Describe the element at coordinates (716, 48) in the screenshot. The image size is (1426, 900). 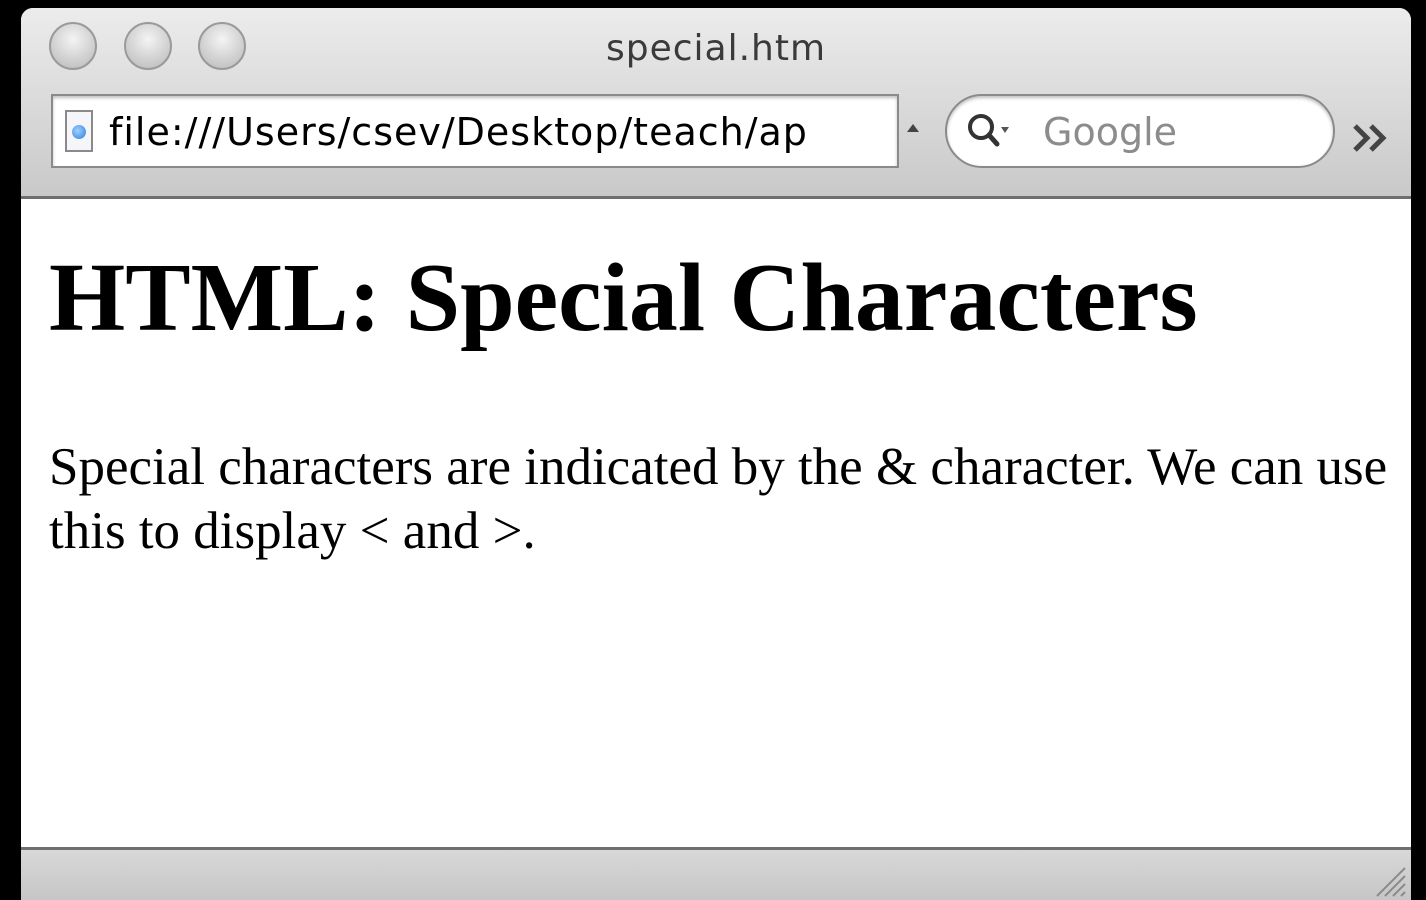
I see `window-title: special.htm` at that location.